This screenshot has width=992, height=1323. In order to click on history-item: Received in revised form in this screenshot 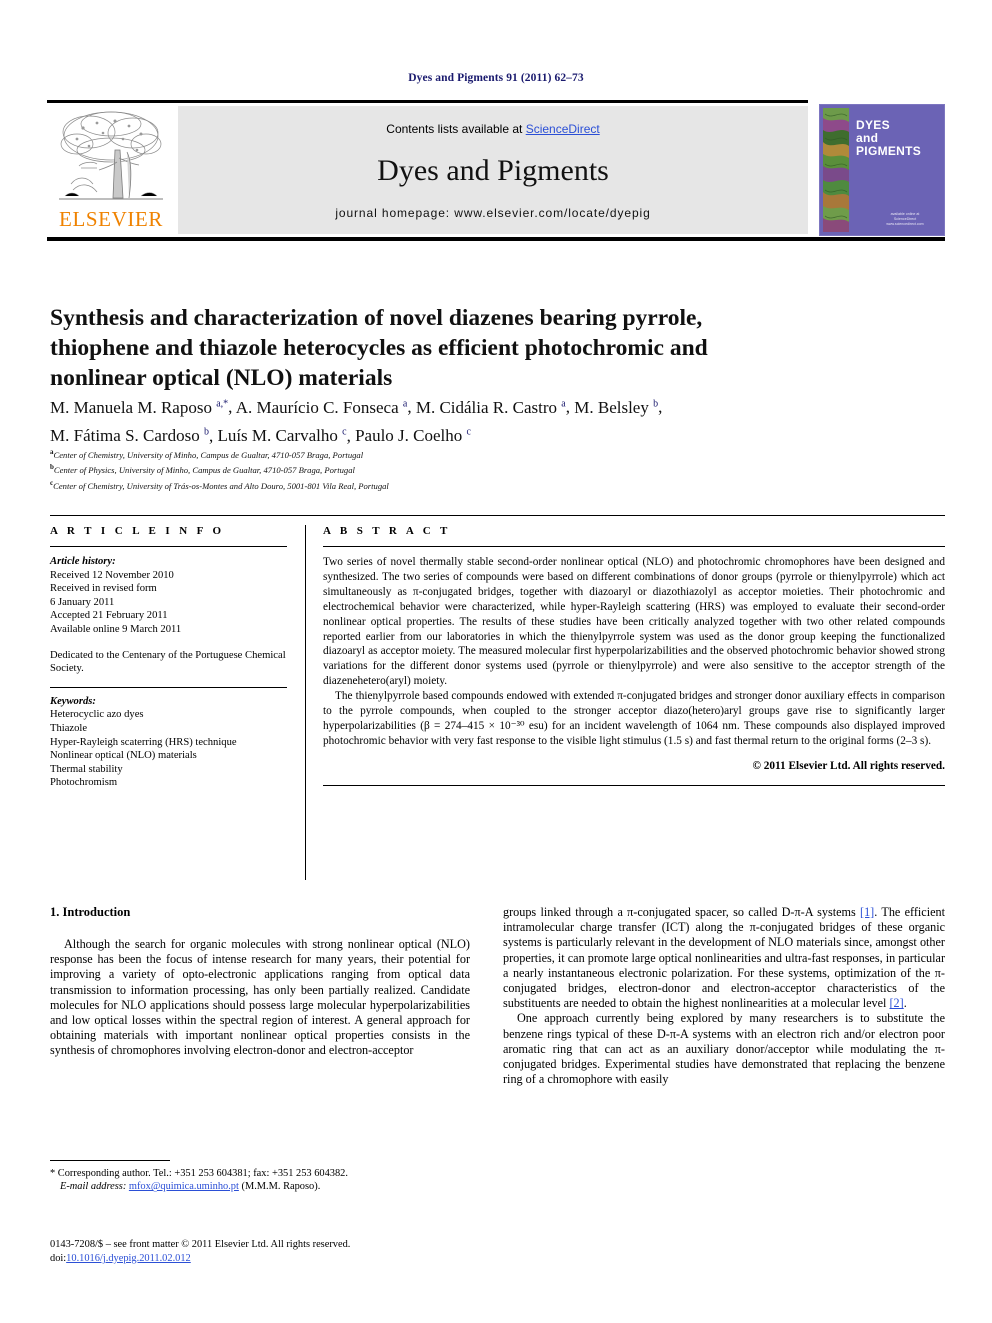, I will do `click(103, 589)`.